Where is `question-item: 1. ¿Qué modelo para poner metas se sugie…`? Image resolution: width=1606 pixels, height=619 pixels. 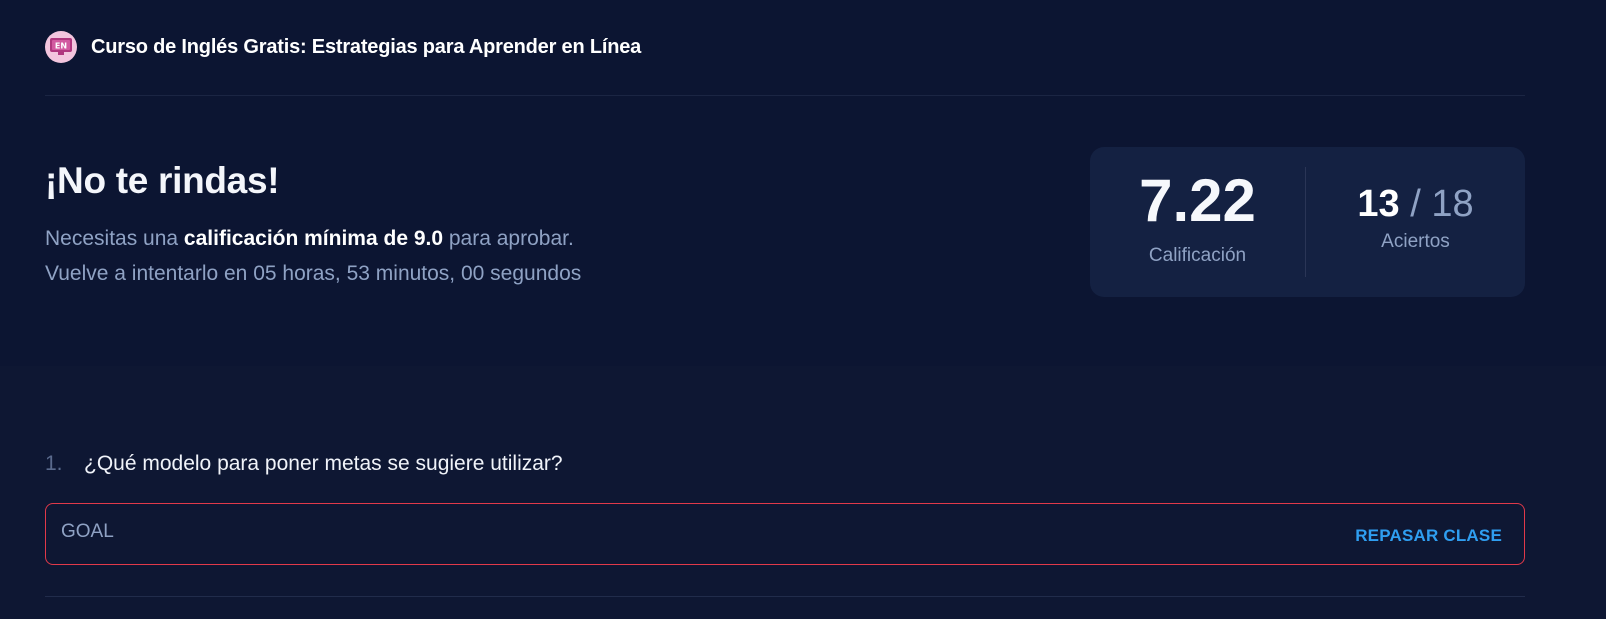 question-item: 1. ¿Qué modelo para poner metas se sugie… is located at coordinates (304, 464).